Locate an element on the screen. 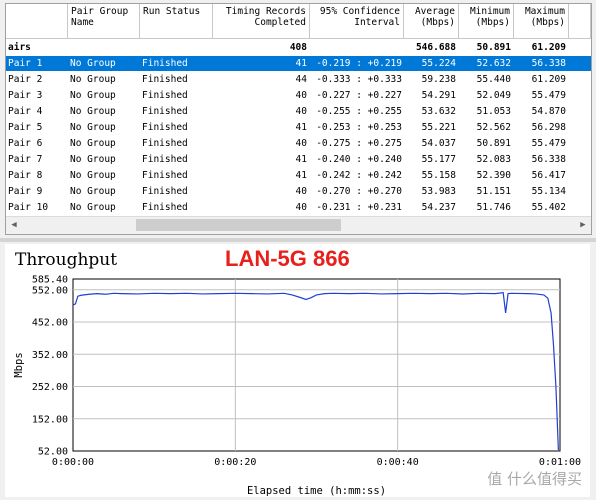 This screenshot has width=596, height=500. col-header-group: Pair Group Name is located at coordinates (104, 21).